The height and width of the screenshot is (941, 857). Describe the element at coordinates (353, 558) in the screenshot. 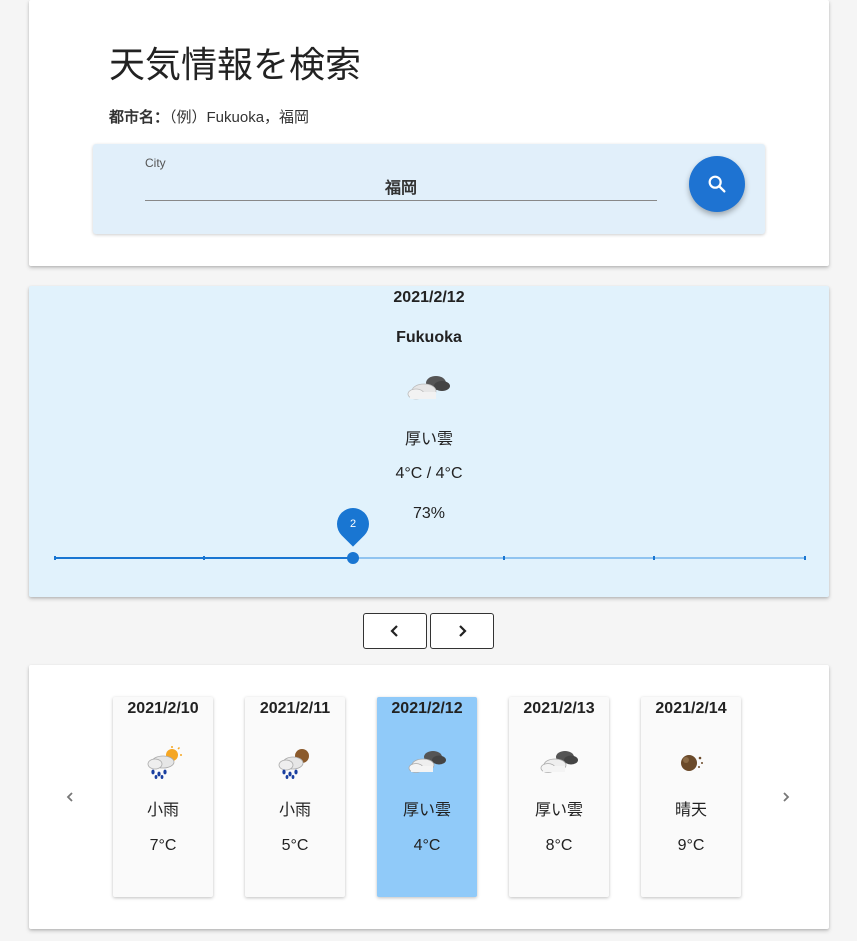

I see `slider-thumb` at that location.